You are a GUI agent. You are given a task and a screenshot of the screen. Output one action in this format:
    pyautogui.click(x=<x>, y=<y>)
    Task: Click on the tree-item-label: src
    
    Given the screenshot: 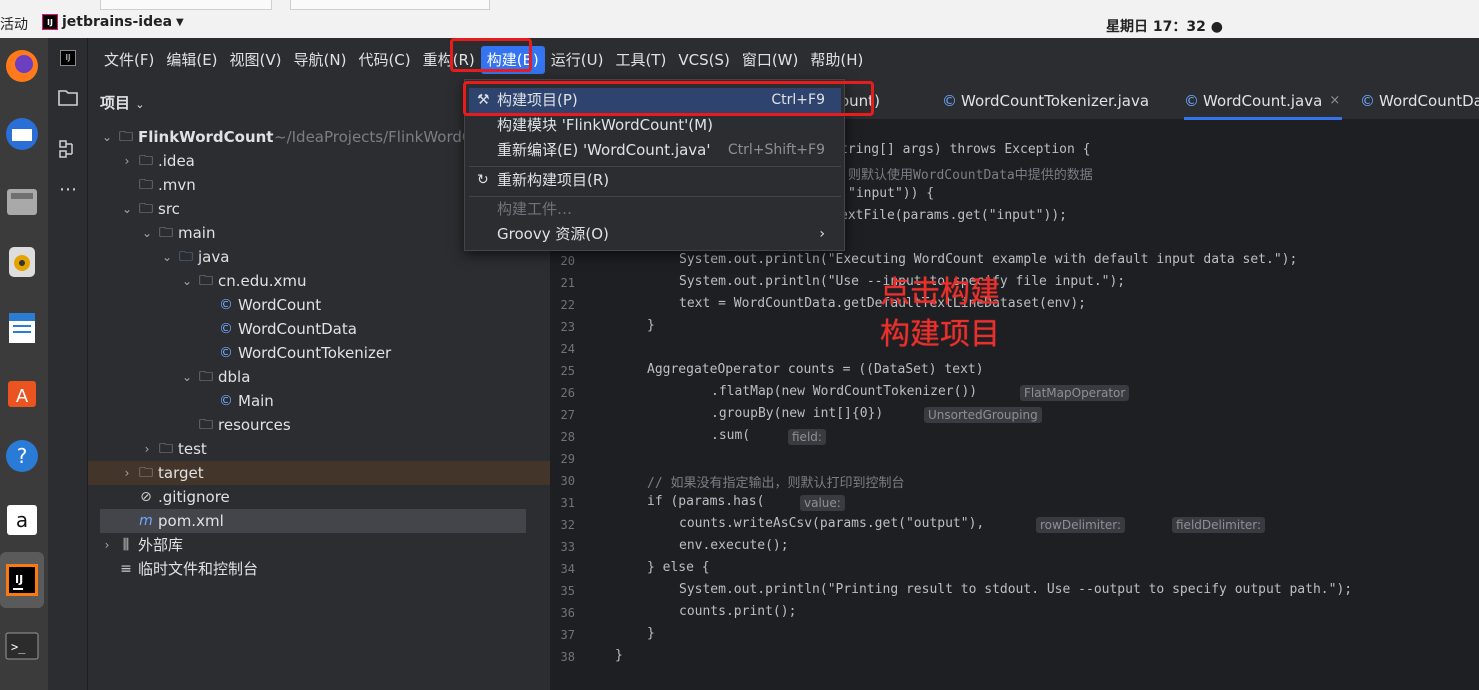 What is the action you would take?
    pyautogui.click(x=169, y=209)
    